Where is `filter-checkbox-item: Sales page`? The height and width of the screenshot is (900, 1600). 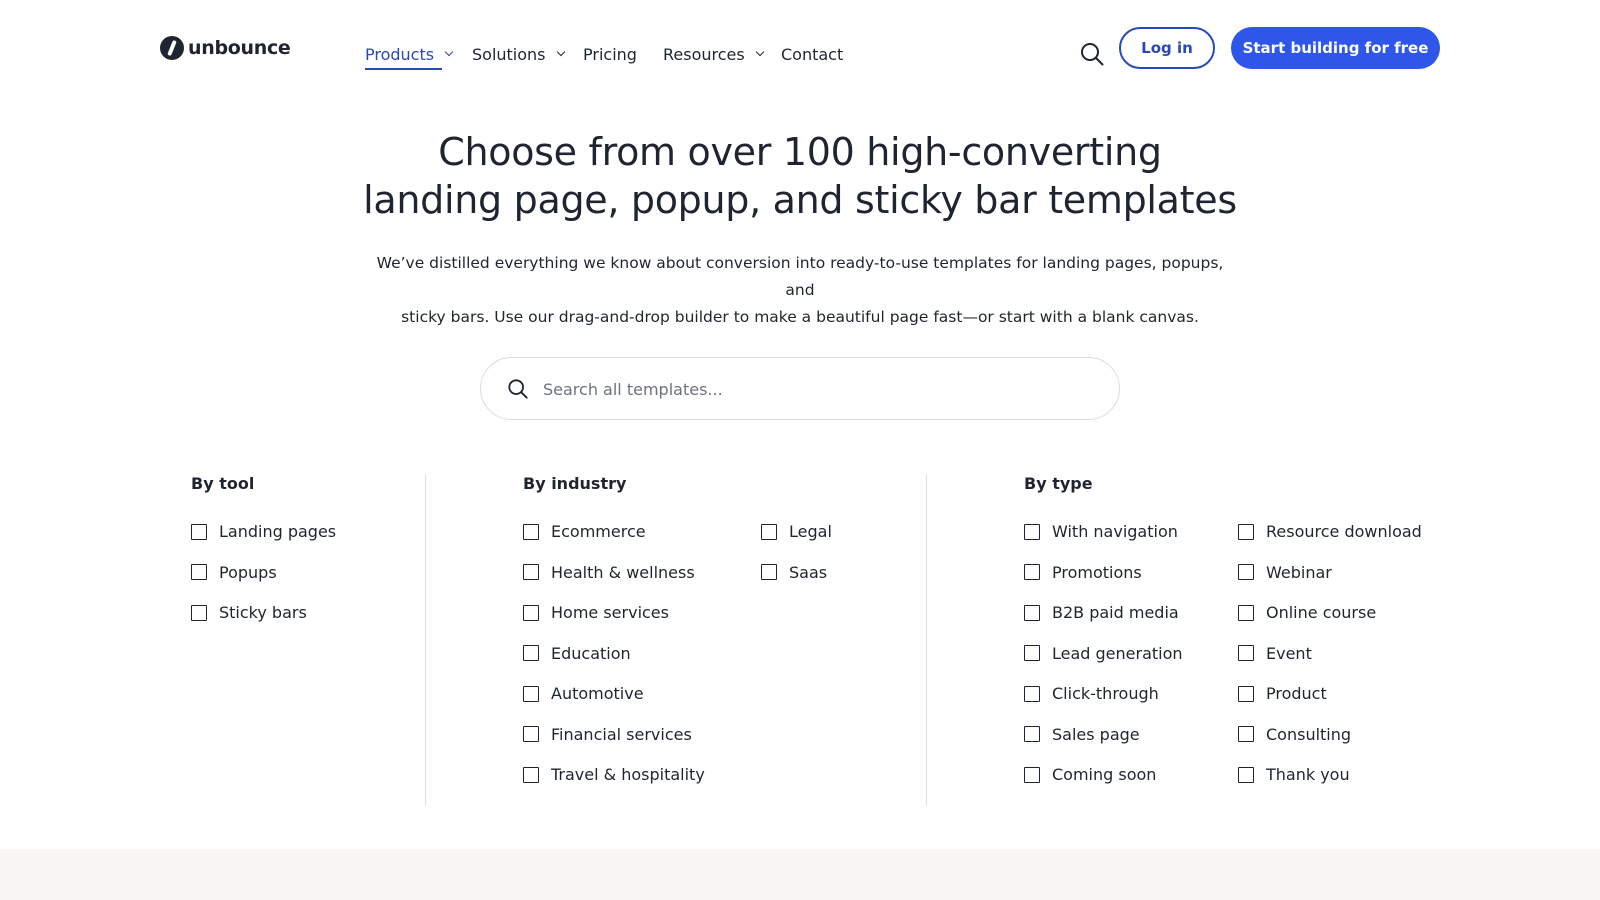 filter-checkbox-item: Sales page is located at coordinates (1082, 734).